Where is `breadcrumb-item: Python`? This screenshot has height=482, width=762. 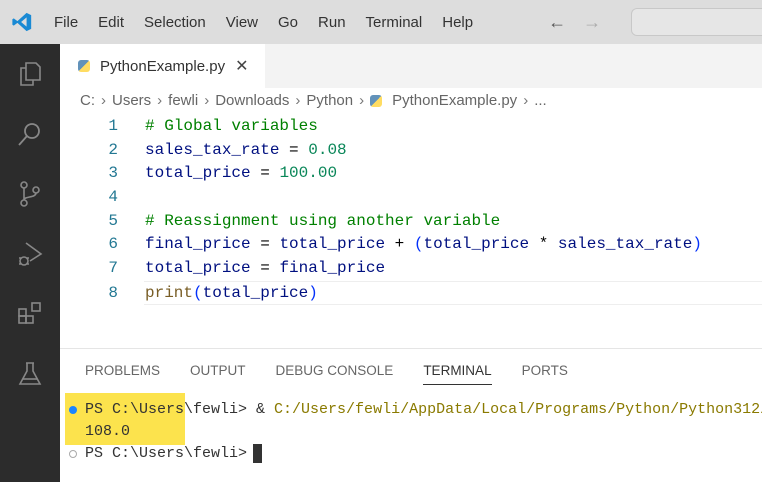
breadcrumb-item: Python is located at coordinates (329, 100).